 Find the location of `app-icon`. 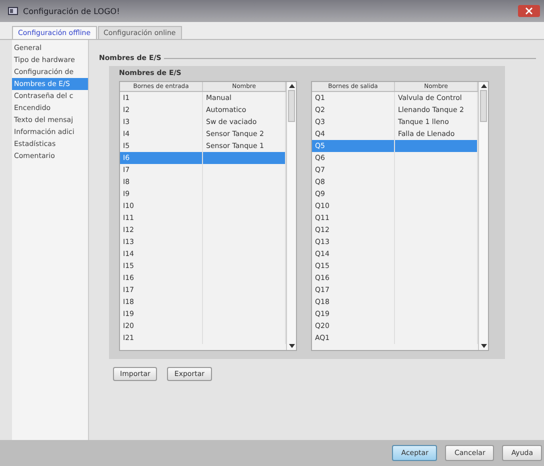

app-icon is located at coordinates (13, 11).